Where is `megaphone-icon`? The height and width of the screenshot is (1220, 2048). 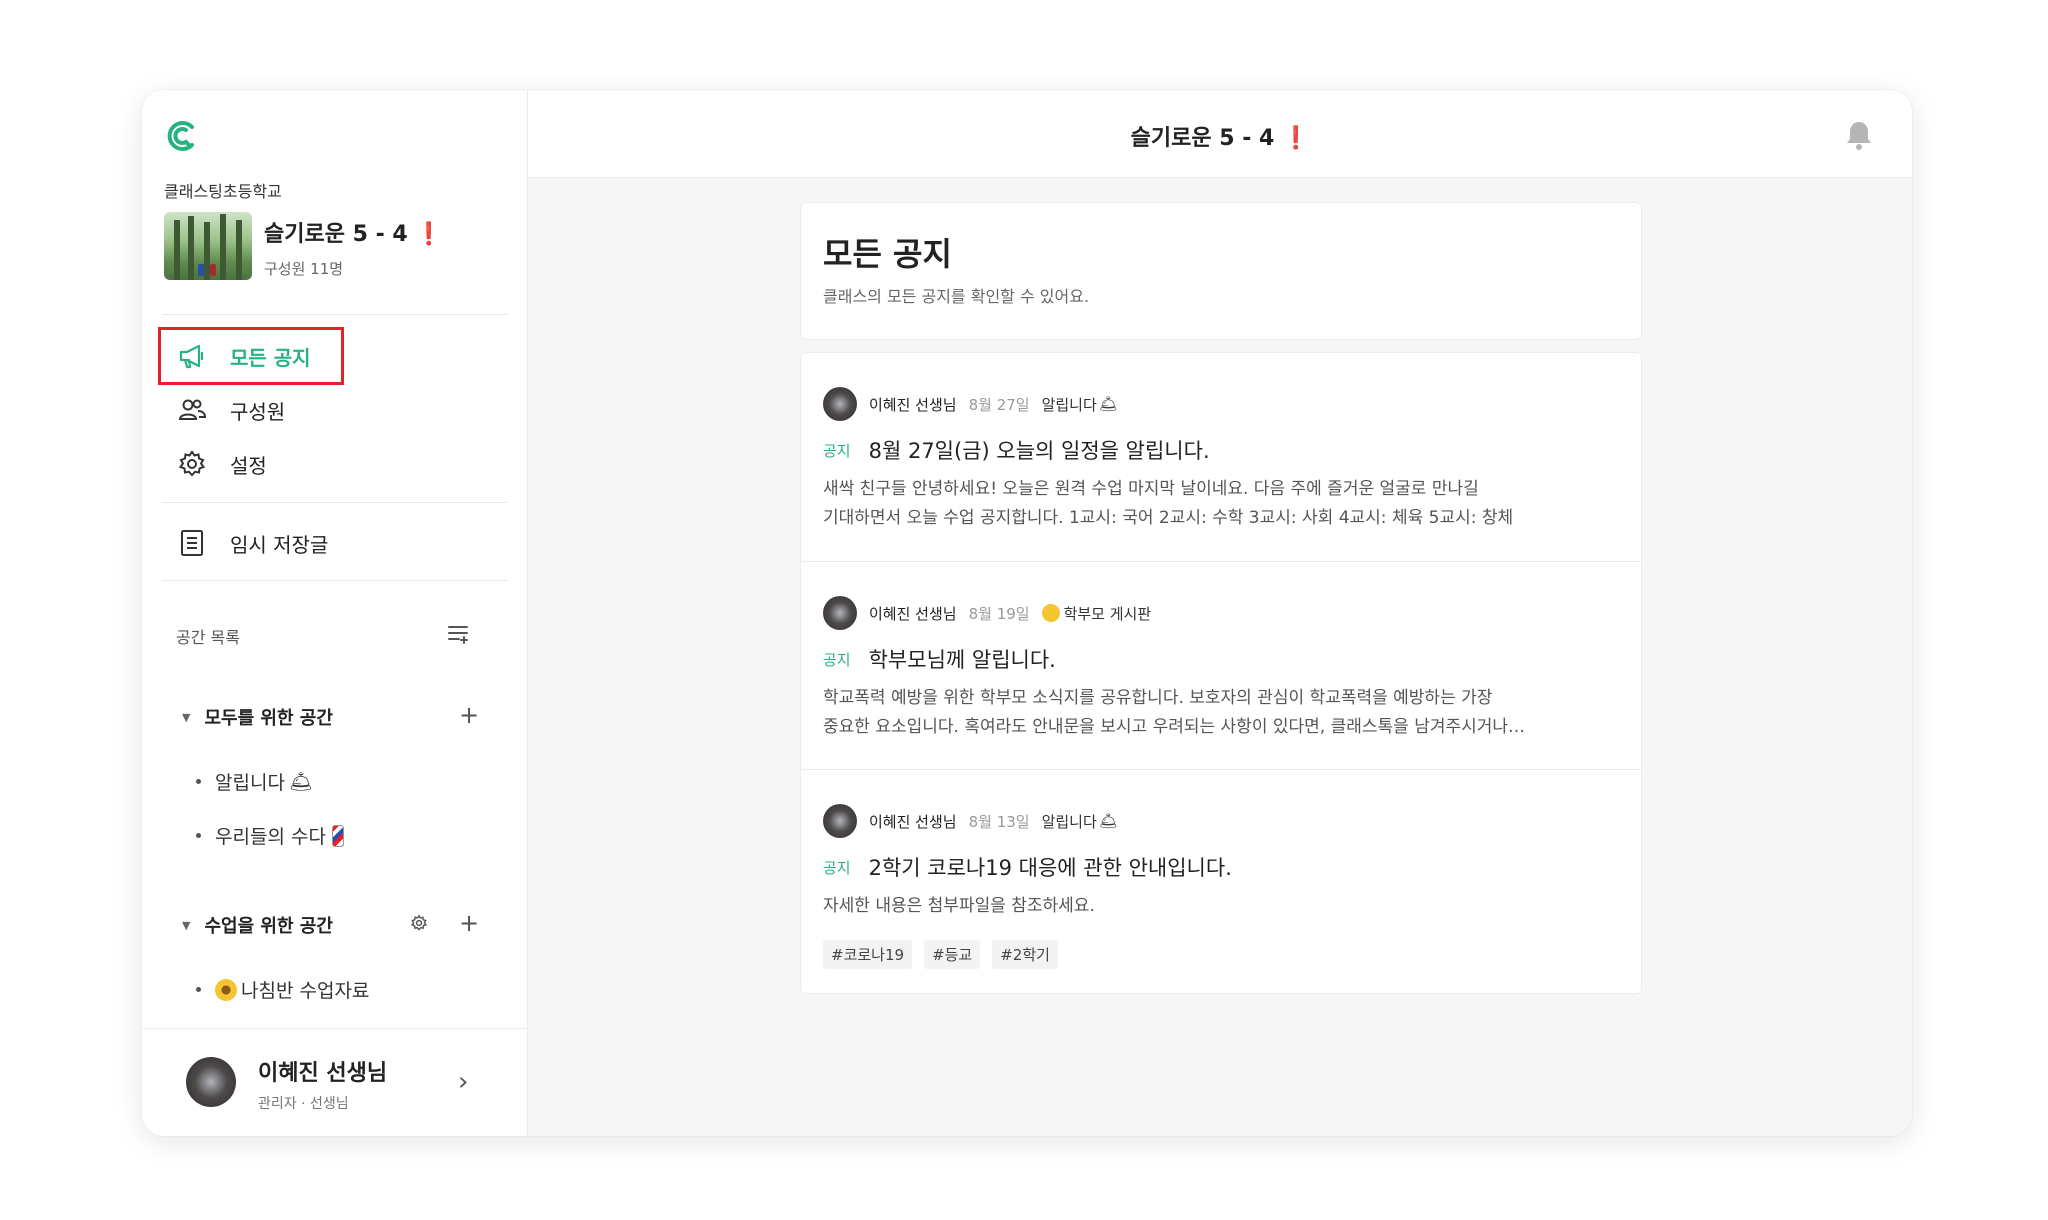
megaphone-icon is located at coordinates (192, 356).